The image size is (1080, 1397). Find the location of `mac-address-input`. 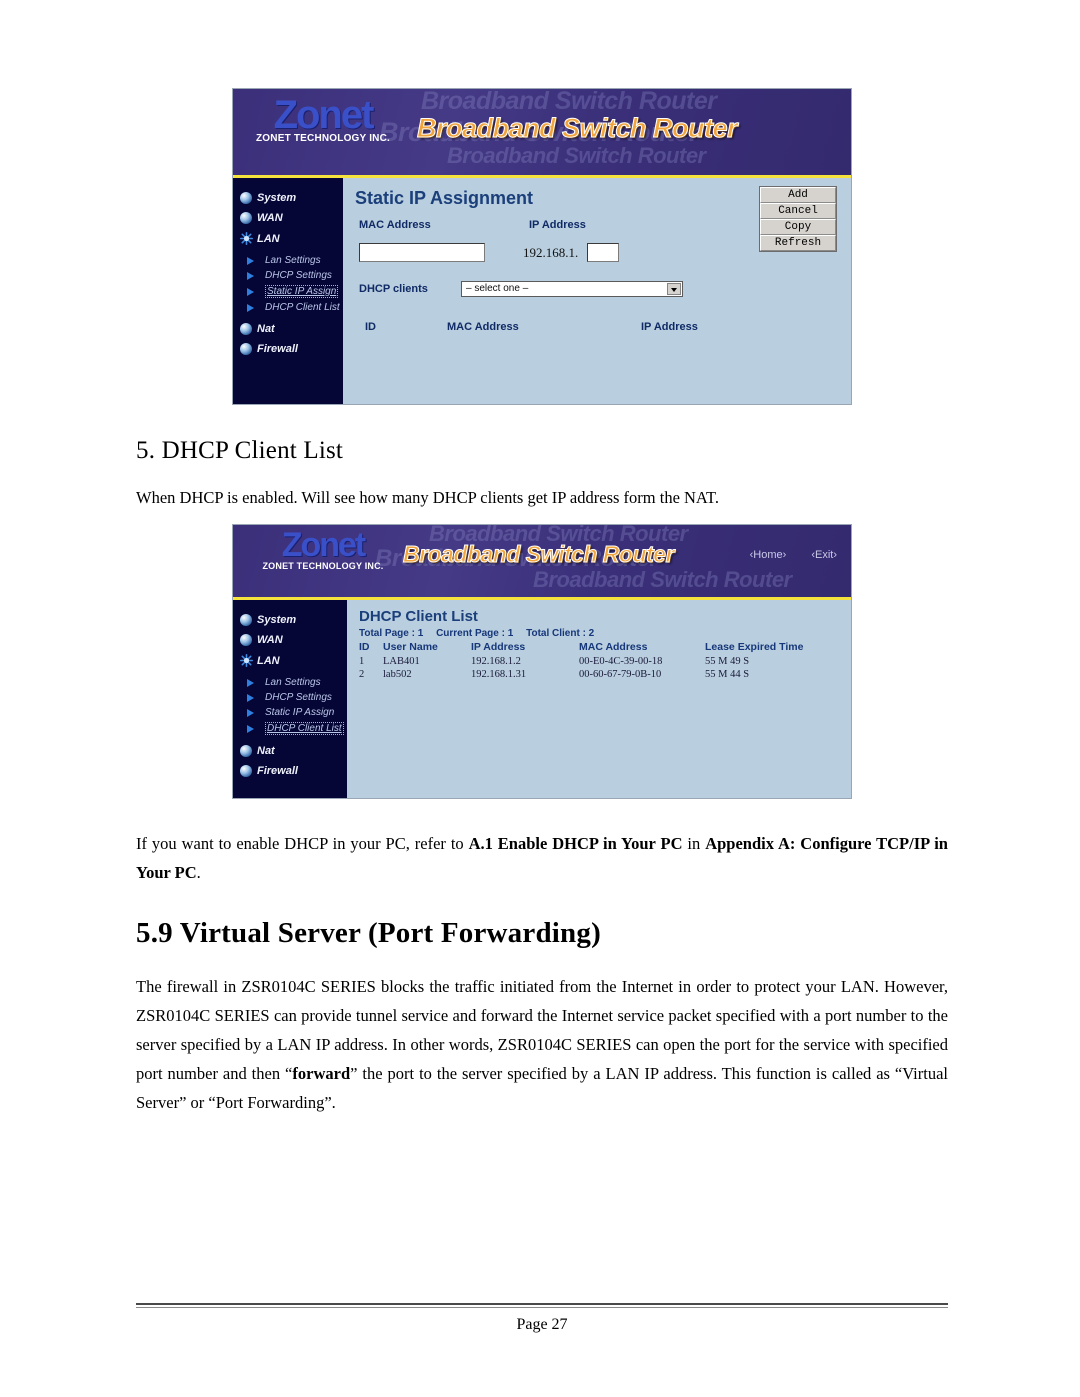

mac-address-input is located at coordinates (422, 252).